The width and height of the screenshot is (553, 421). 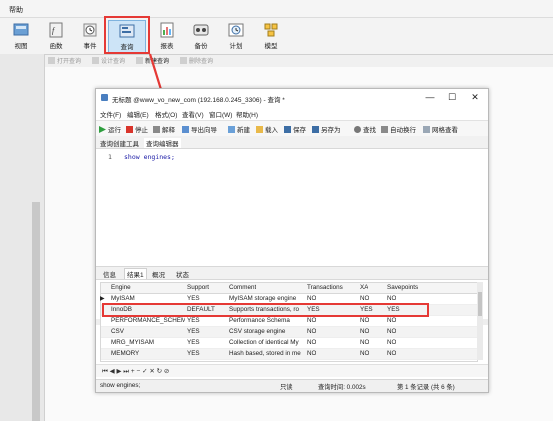 What do you see at coordinates (199, 129) in the screenshot?
I see `export-wizard-button: 导出向导` at bounding box center [199, 129].